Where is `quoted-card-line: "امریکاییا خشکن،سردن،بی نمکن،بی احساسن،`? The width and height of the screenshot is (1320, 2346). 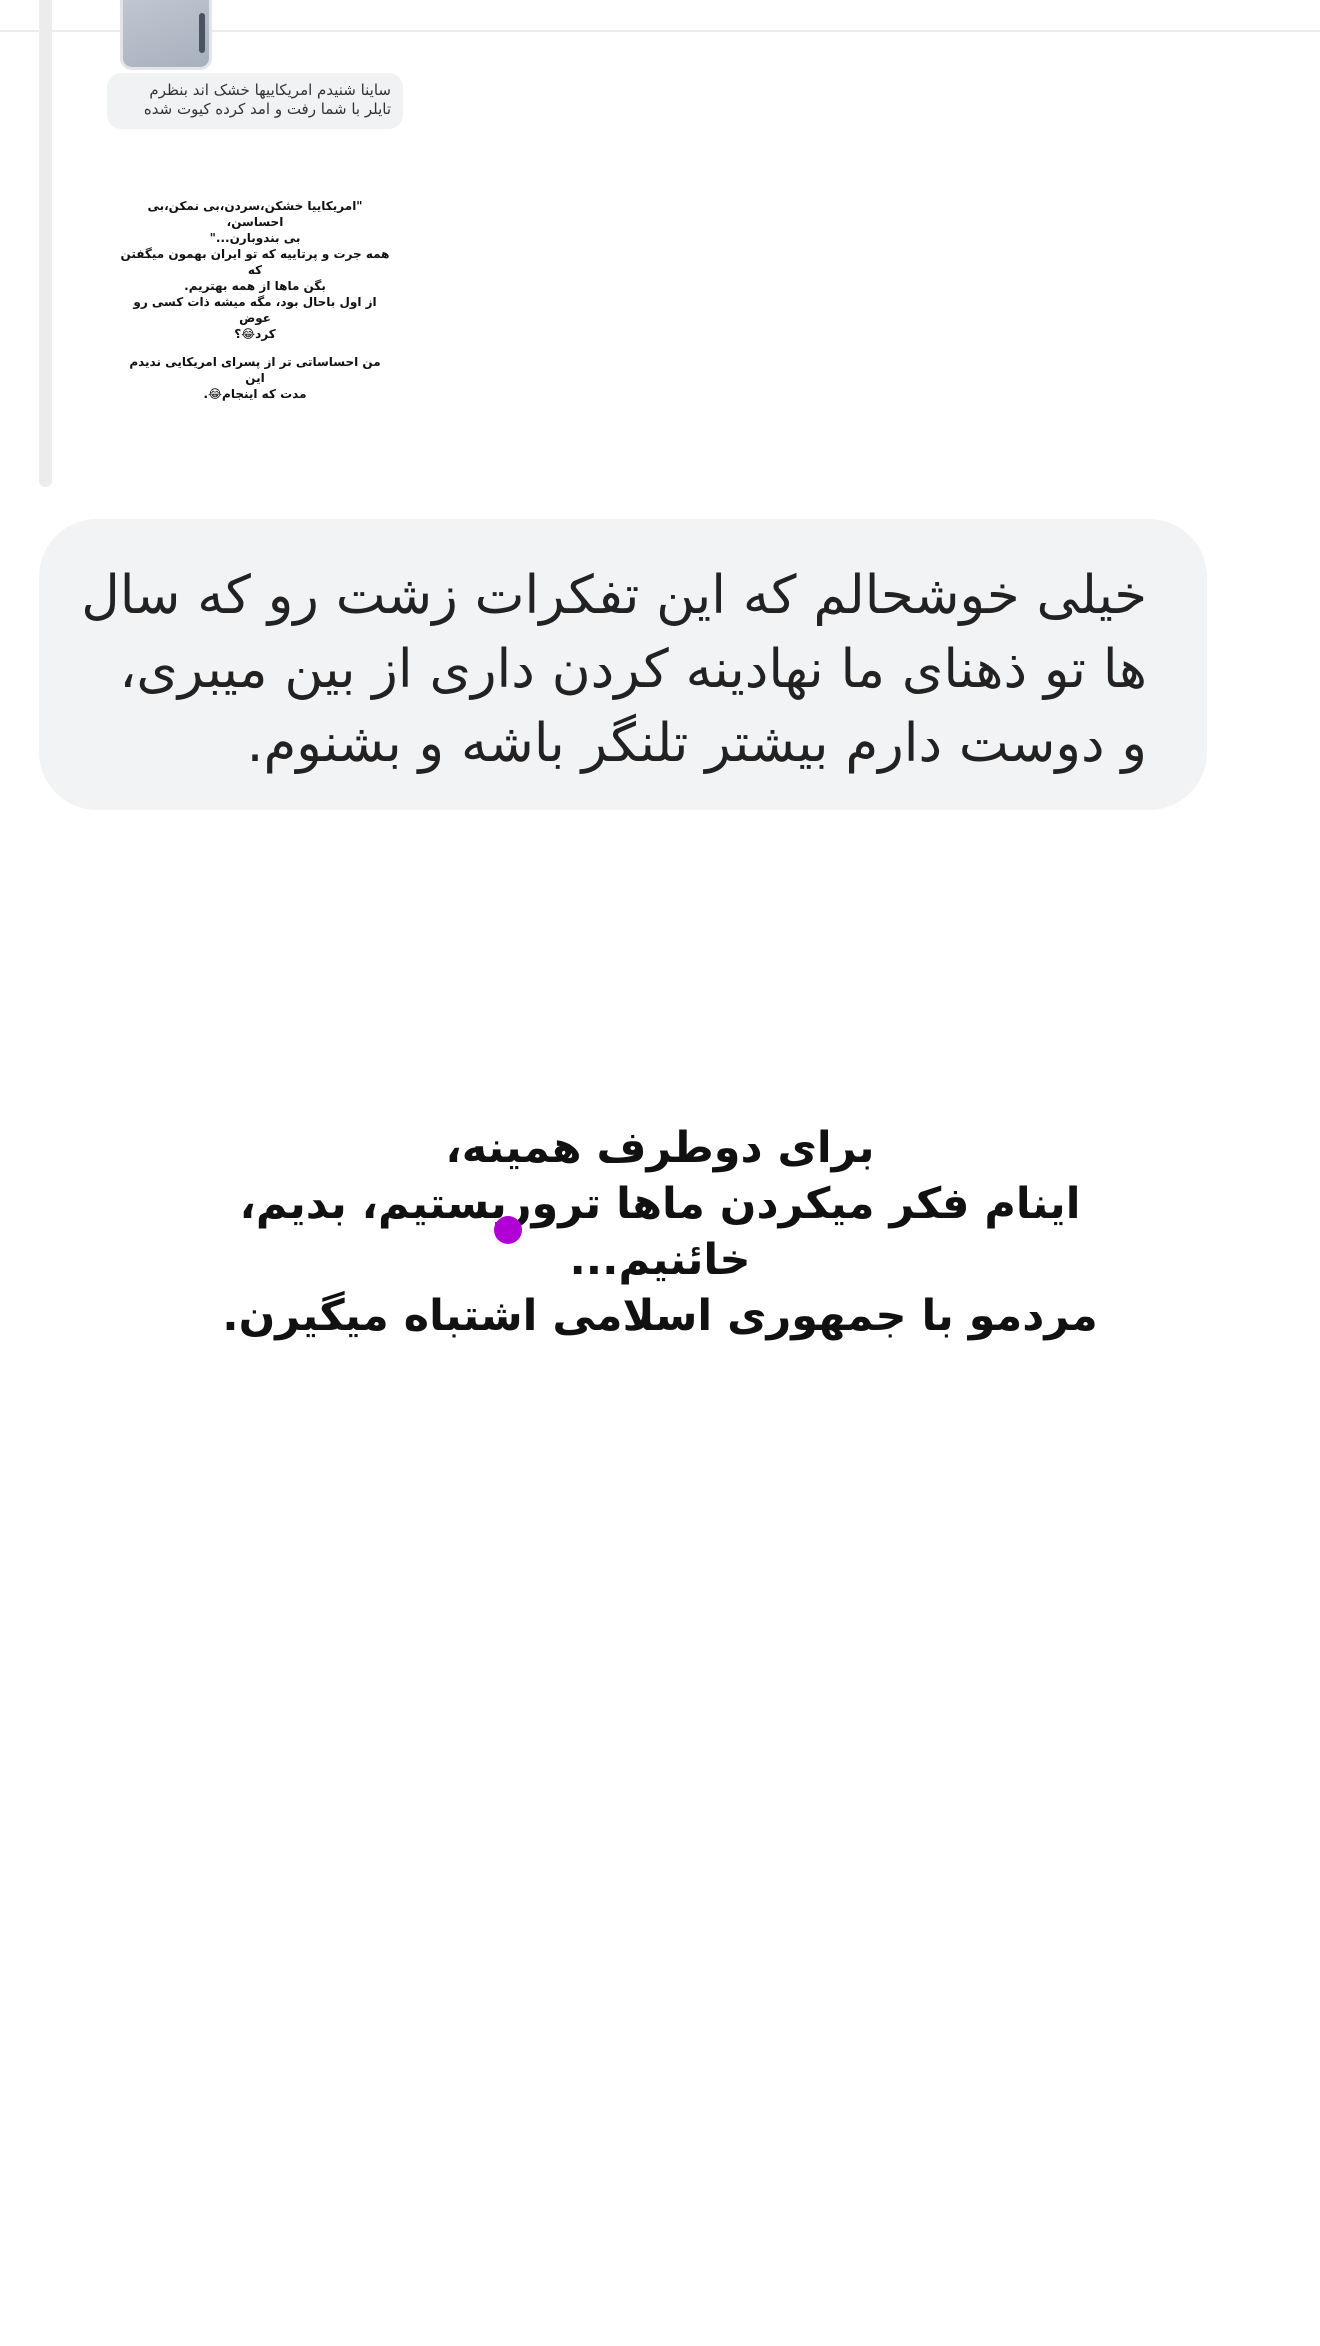 quoted-card-line: "امریکاییا خشکن،سردن،بی نمکن،بی احساسن، is located at coordinates (255, 214).